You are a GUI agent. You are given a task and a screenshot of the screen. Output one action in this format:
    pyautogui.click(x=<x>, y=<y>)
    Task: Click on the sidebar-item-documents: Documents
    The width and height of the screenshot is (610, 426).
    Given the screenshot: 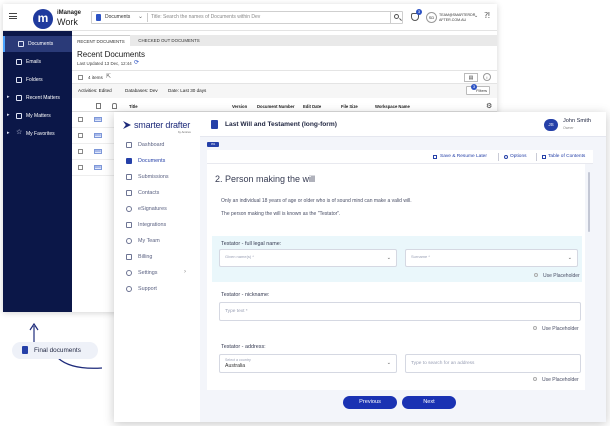 What is the action you would take?
    pyautogui.click(x=37, y=44)
    